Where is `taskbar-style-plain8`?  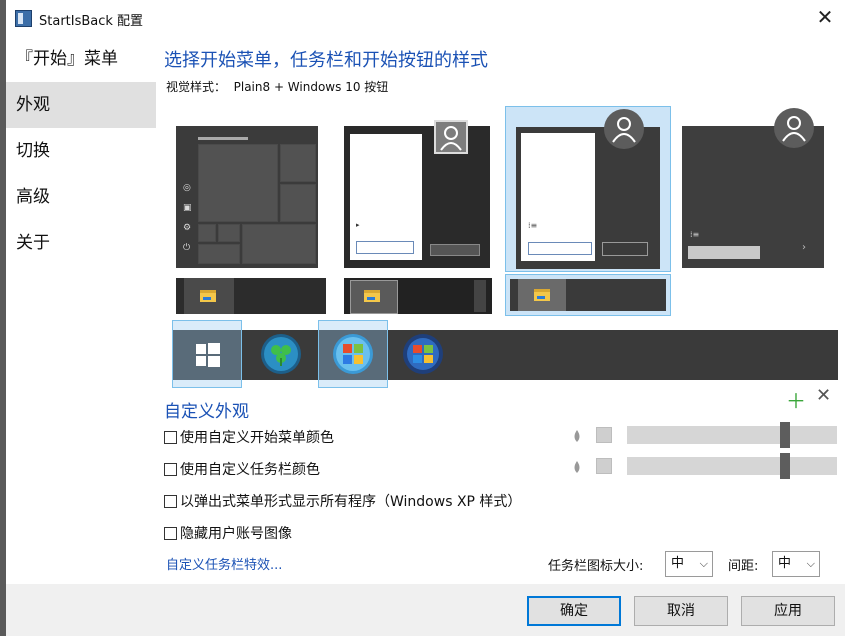
taskbar-style-plain8 is located at coordinates (588, 295).